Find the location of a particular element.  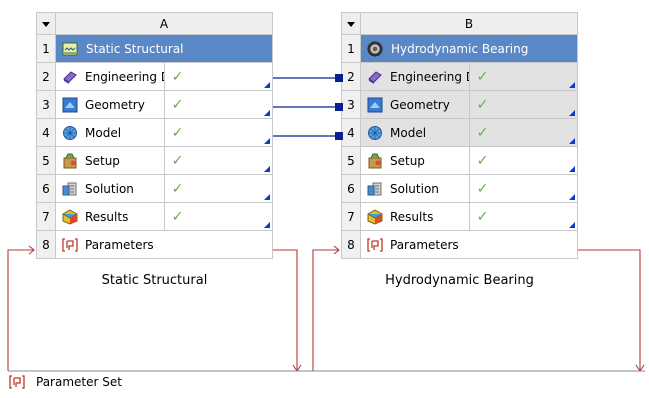

system-caption: Static Structural is located at coordinates (154, 280).